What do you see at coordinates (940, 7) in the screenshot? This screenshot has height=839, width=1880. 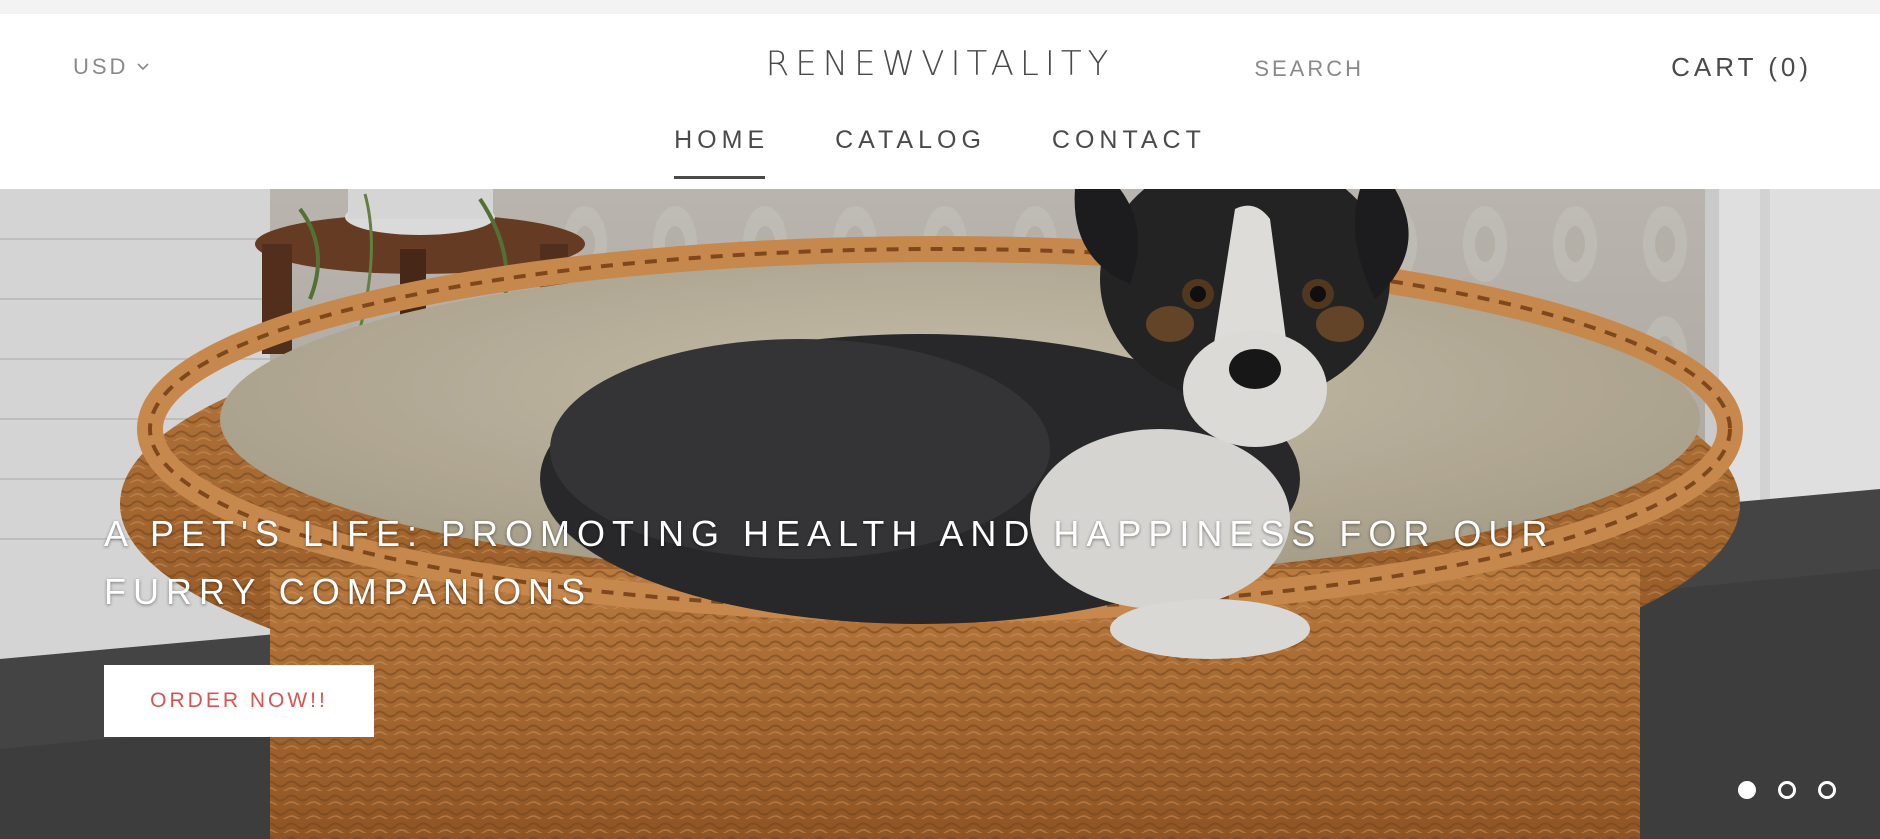 I see `announcement-strip` at bounding box center [940, 7].